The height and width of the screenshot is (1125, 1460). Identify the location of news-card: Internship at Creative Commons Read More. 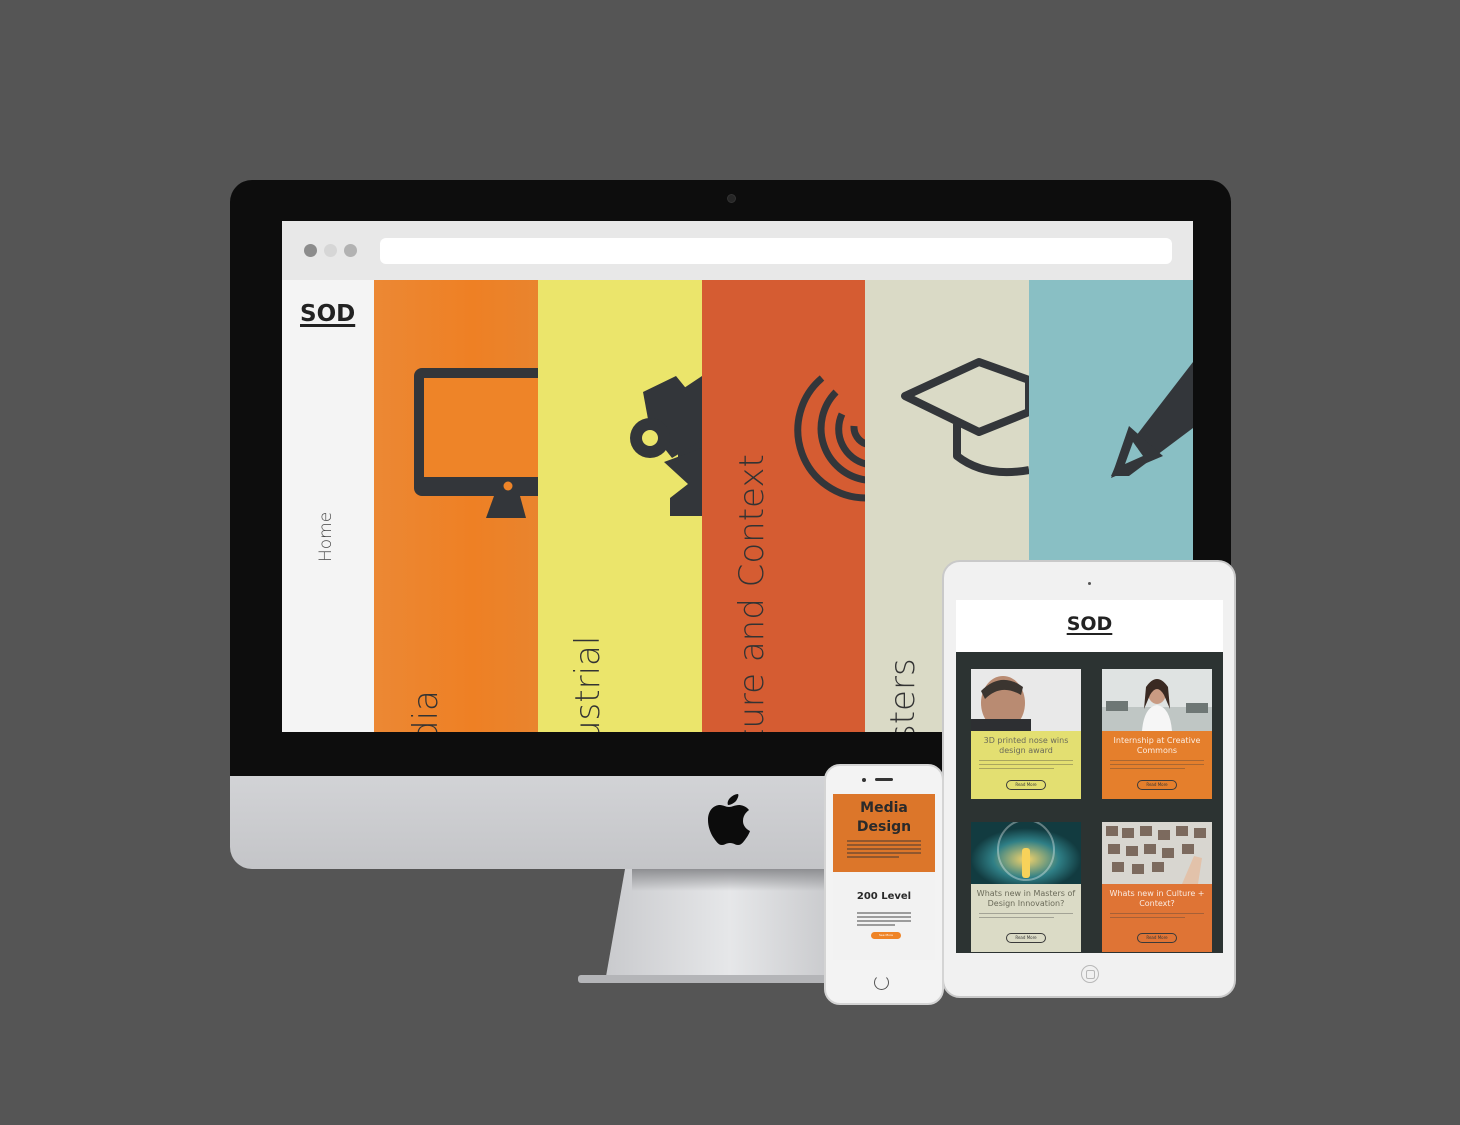
(1157, 734).